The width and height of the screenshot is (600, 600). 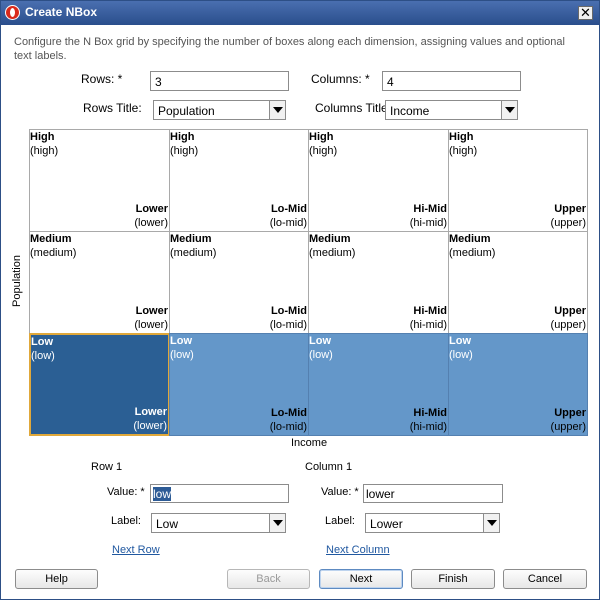 I want to click on column-value-field: lower, so click(x=433, y=493).